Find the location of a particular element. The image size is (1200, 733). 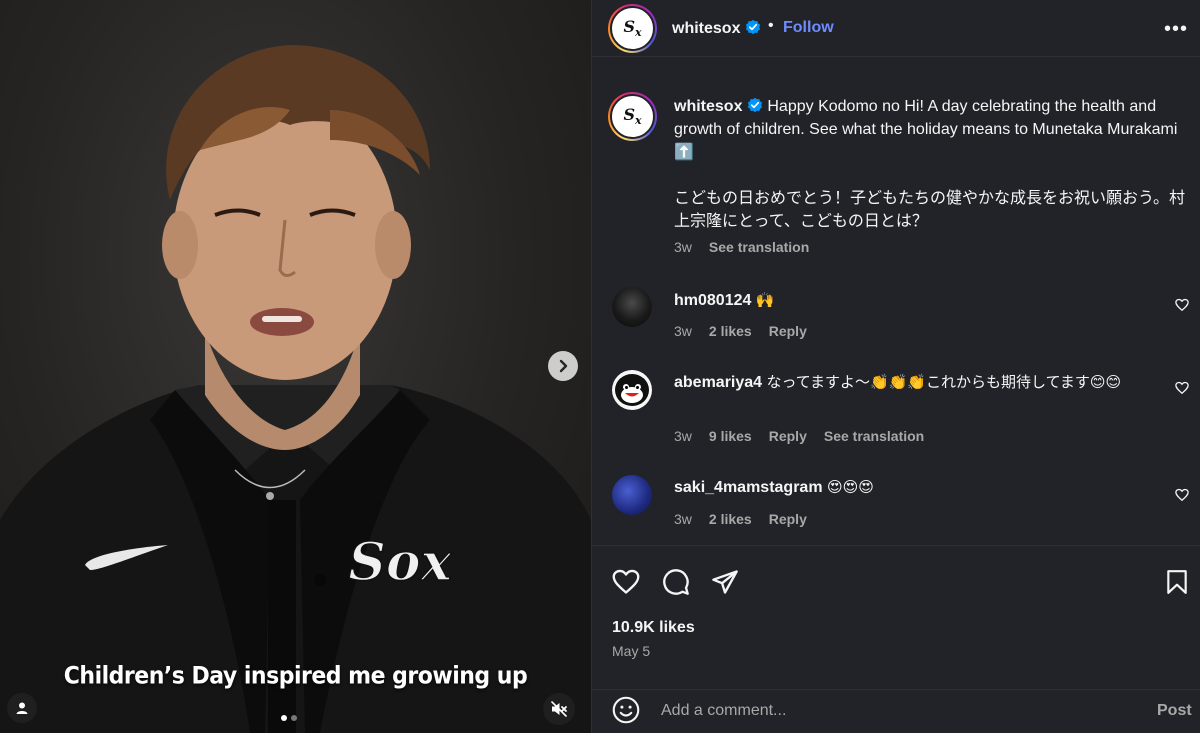

comment-meta: 3w 9 likes Reply See translation is located at coordinates (799, 436).